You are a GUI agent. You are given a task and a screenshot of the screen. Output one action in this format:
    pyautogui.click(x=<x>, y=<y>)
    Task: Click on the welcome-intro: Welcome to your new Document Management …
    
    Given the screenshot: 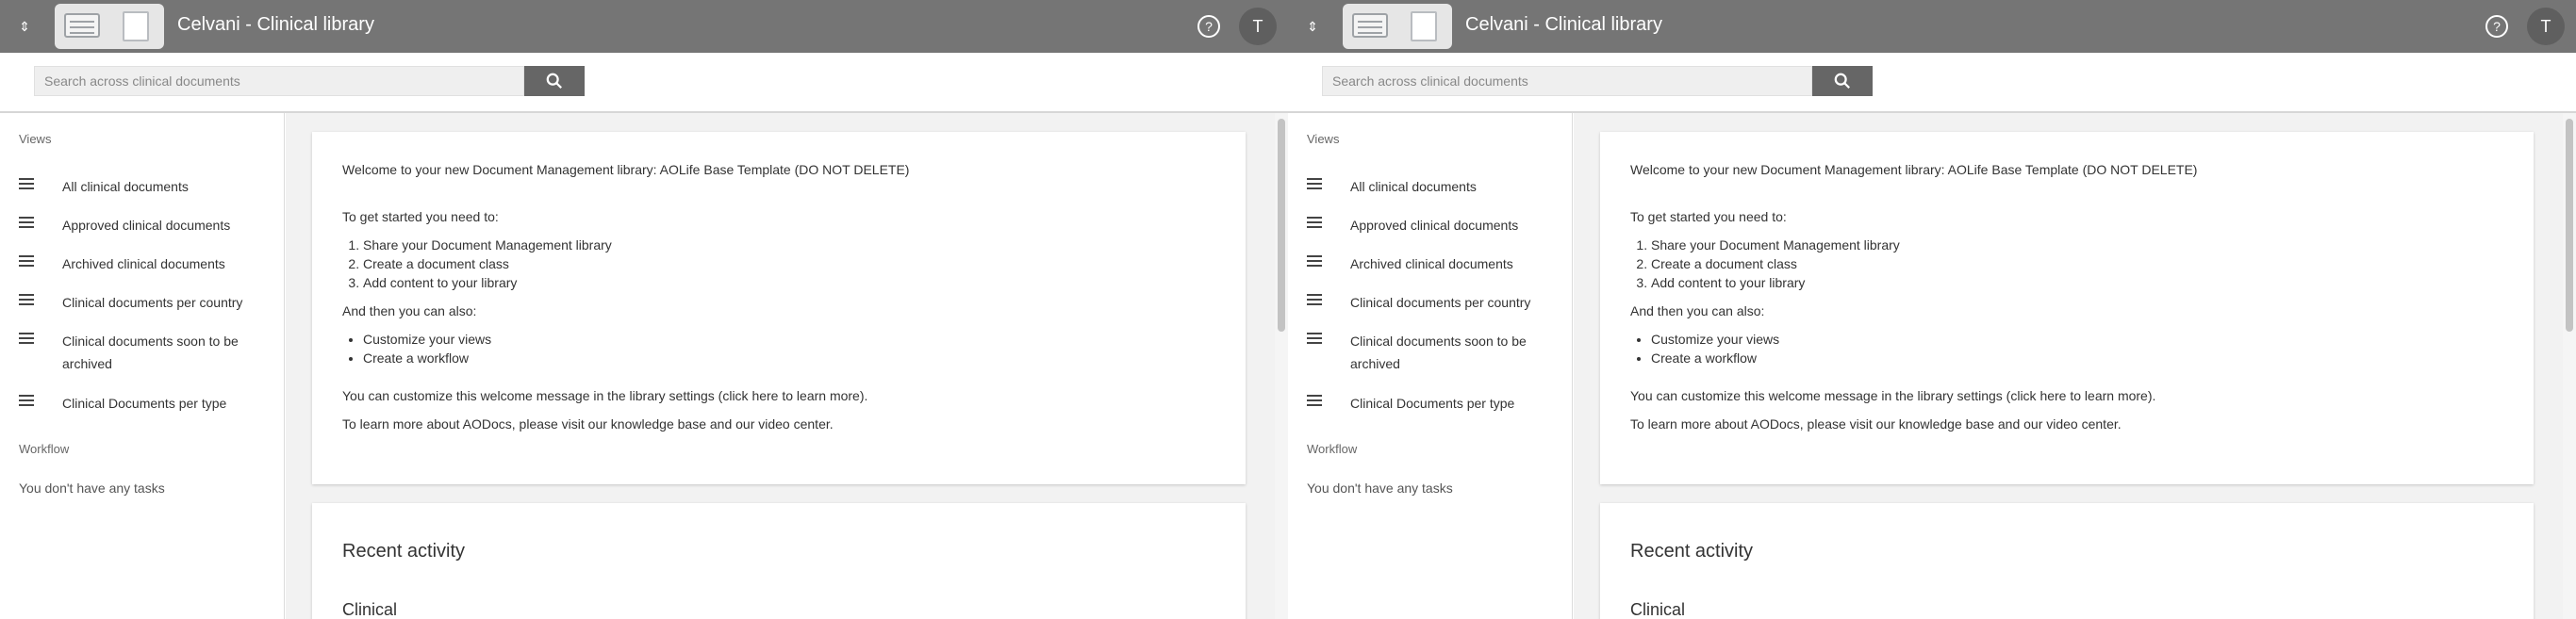 What is the action you would take?
    pyautogui.click(x=1914, y=169)
    